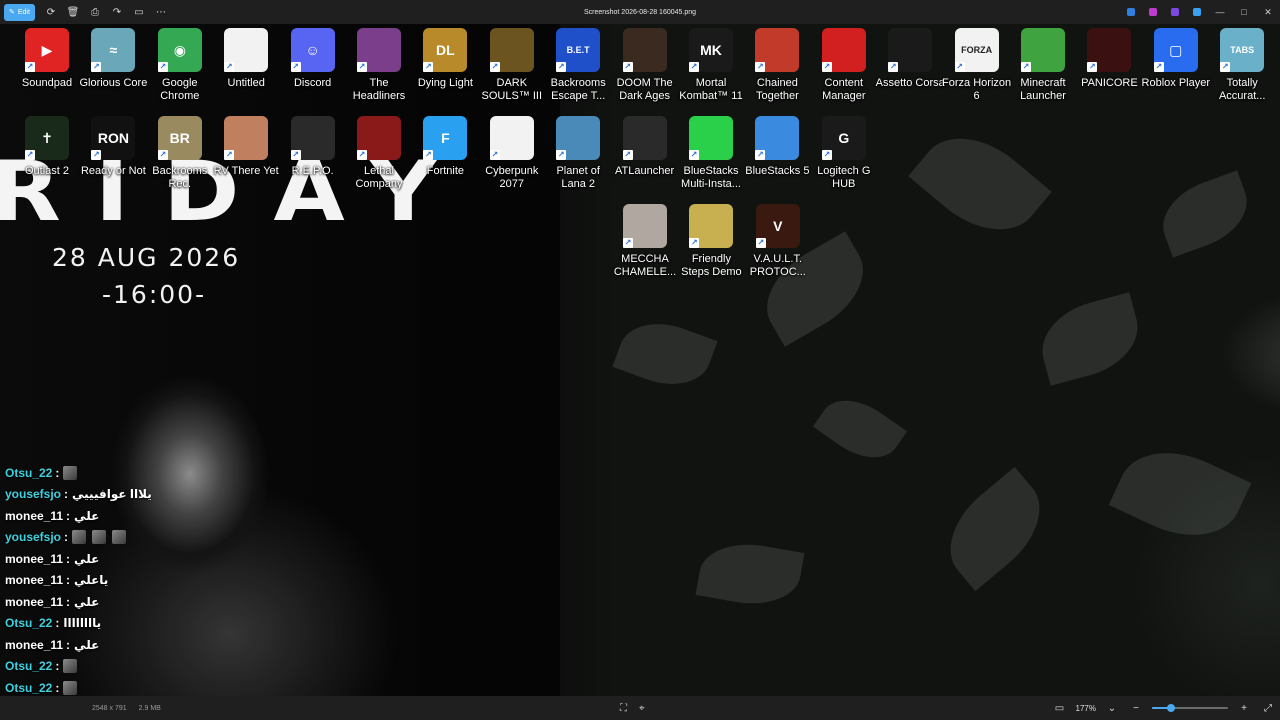 The width and height of the screenshot is (1280, 720). What do you see at coordinates (19, 12) in the screenshot?
I see `edit-button: ✎ Edit` at bounding box center [19, 12].